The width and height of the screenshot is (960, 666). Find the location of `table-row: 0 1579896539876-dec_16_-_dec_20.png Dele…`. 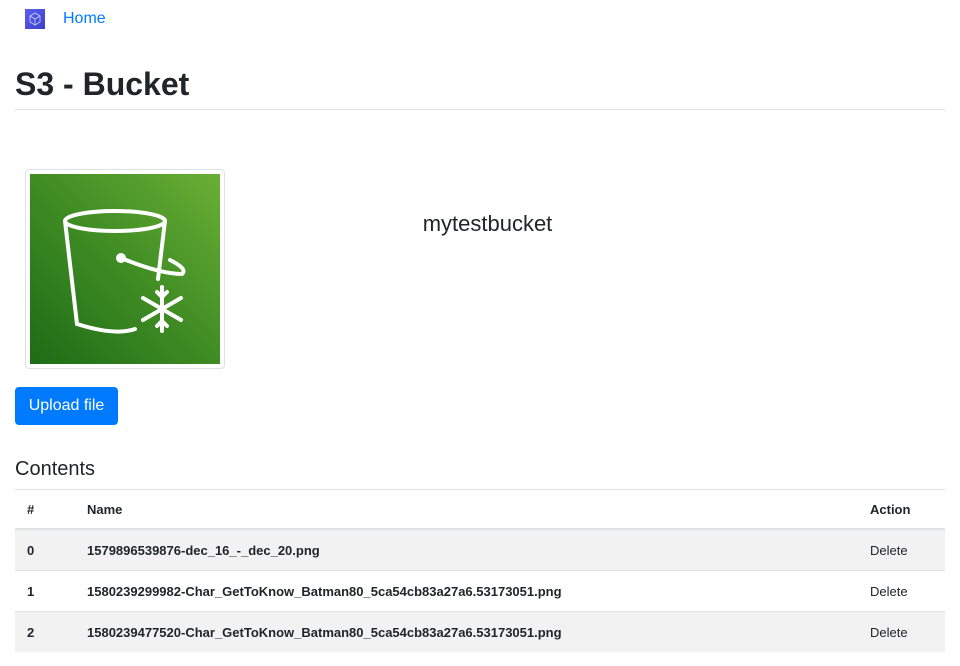

table-row: 0 1579896539876-dec_16_-_dec_20.png Dele… is located at coordinates (480, 549).